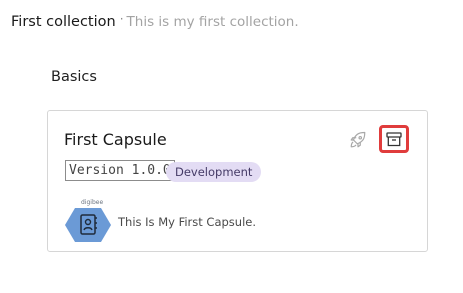 Image resolution: width=463 pixels, height=293 pixels. I want to click on deploy-button, so click(358, 140).